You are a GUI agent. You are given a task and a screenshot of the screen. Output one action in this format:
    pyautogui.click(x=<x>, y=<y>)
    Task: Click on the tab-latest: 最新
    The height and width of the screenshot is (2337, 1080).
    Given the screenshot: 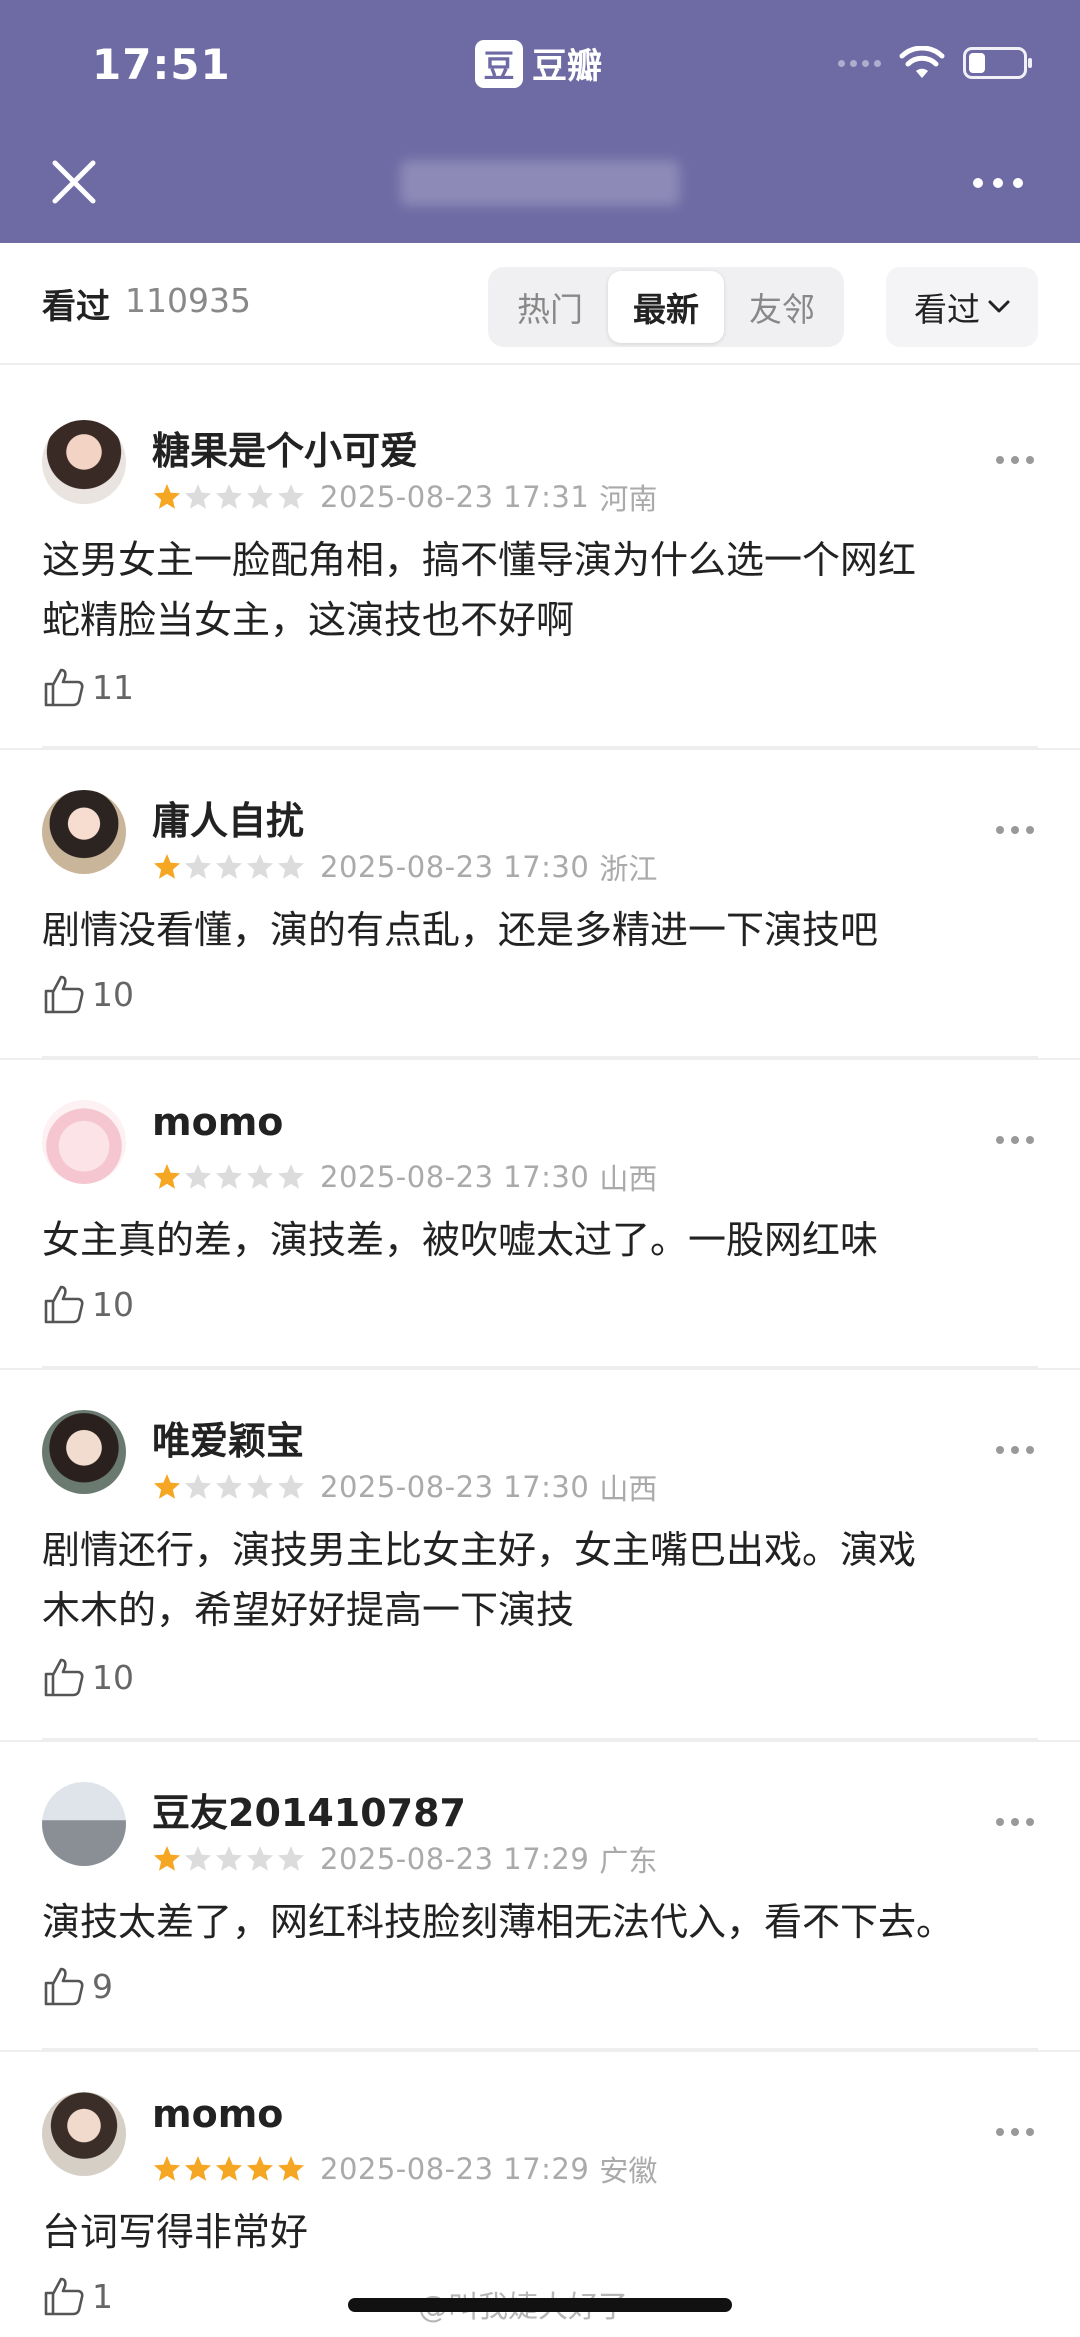 What is the action you would take?
    pyautogui.click(x=666, y=307)
    